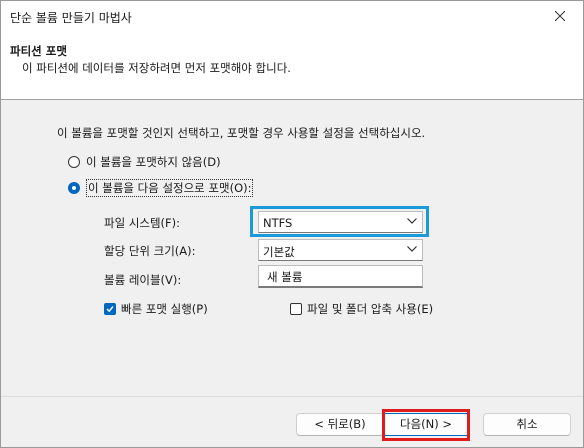  What do you see at coordinates (340, 250) in the screenshot?
I see `allocation-unit-select: 기본값` at bounding box center [340, 250].